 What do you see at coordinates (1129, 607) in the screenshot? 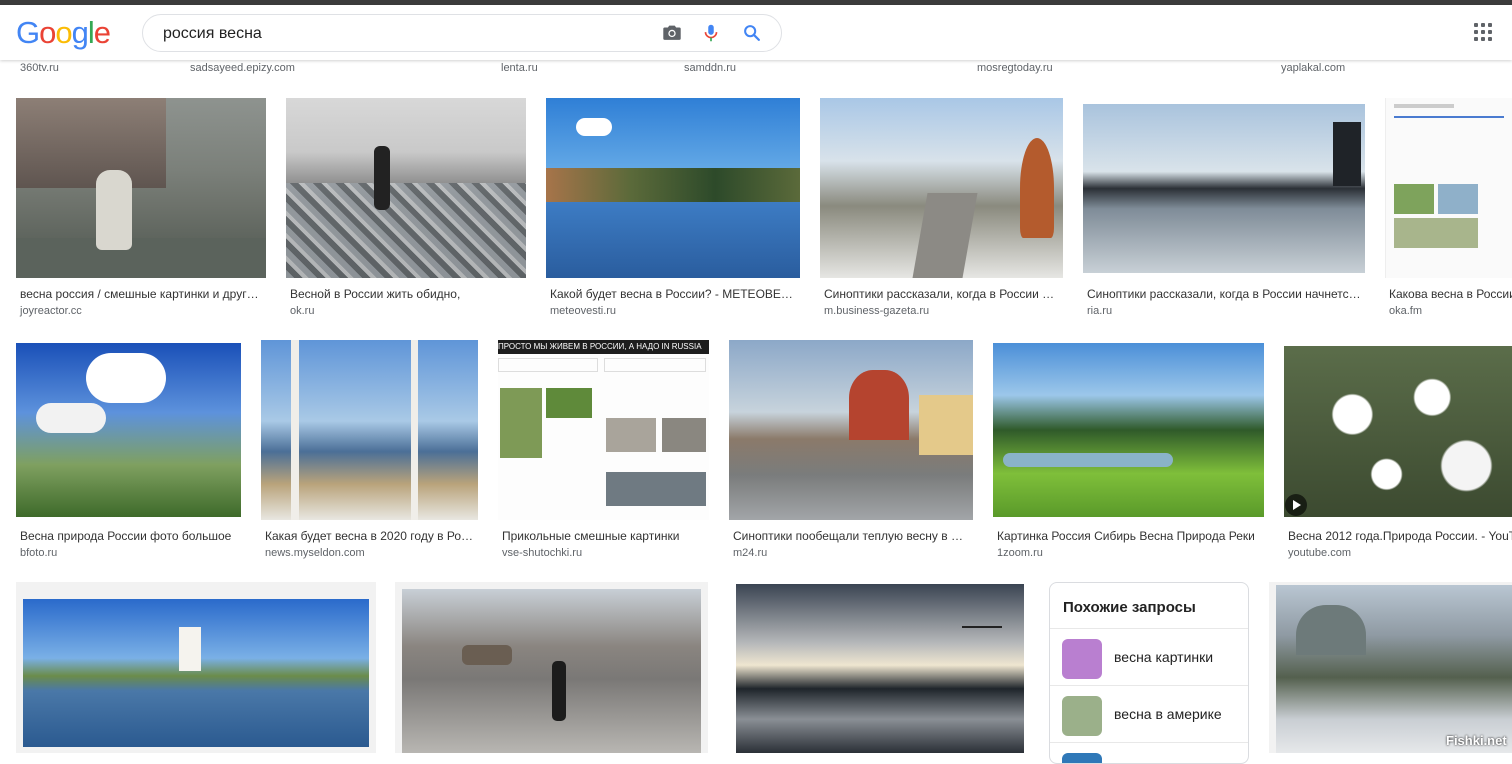
I see `related-searches-title: Похожие запросы` at bounding box center [1129, 607].